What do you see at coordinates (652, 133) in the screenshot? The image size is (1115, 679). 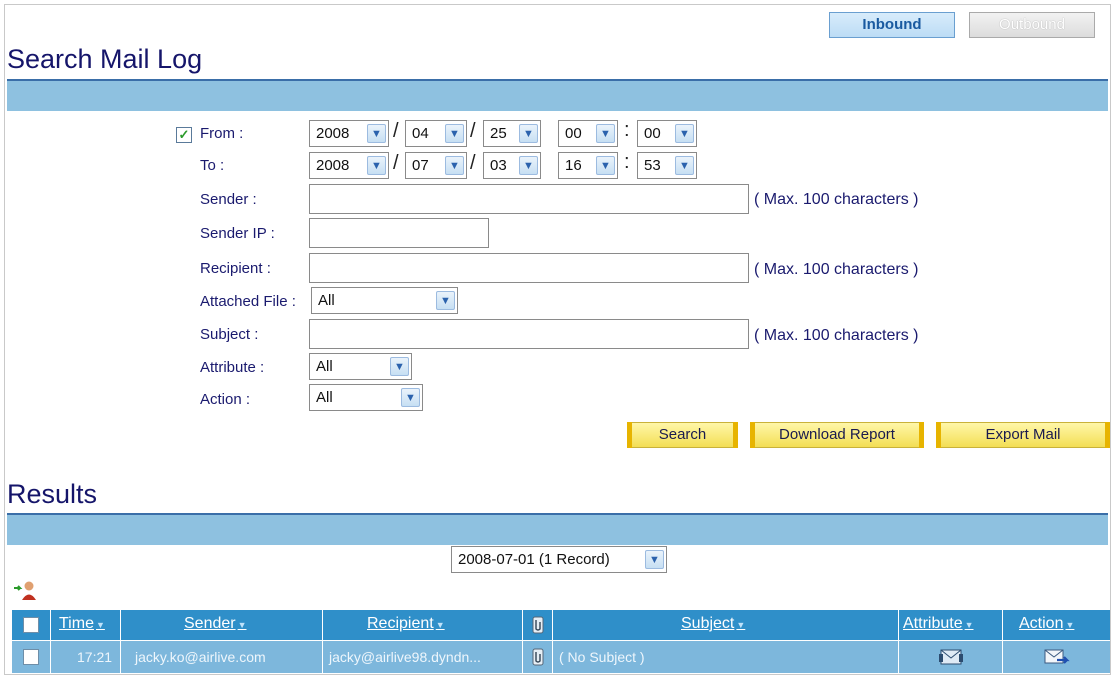 I see `from-minute-value: 00` at bounding box center [652, 133].